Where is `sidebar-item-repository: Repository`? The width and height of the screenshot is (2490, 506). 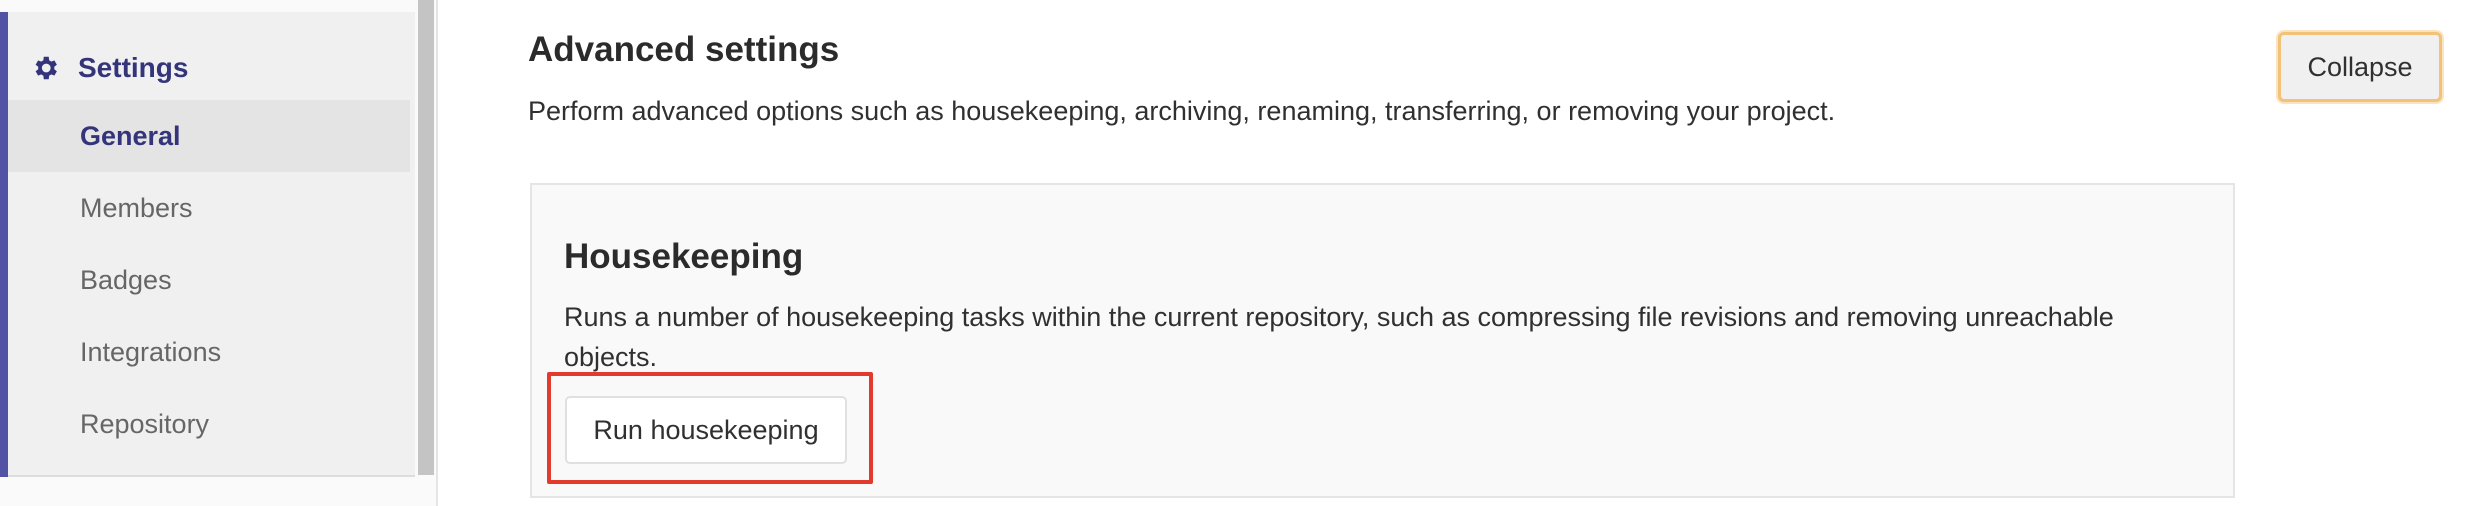
sidebar-item-repository: Repository is located at coordinates (209, 424).